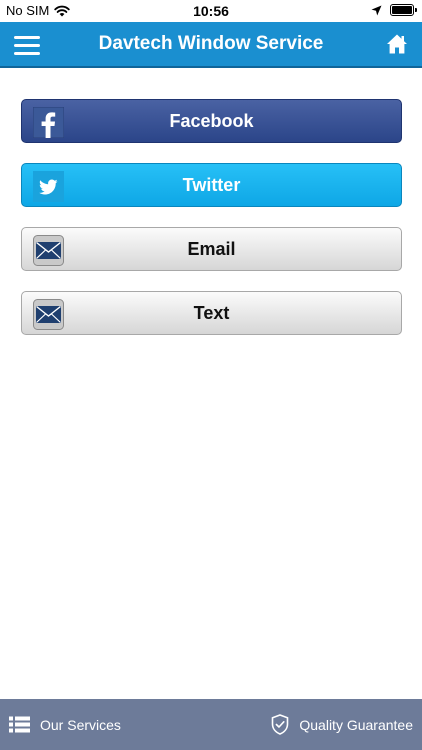  What do you see at coordinates (48, 186) in the screenshot?
I see `twitter-icon` at bounding box center [48, 186].